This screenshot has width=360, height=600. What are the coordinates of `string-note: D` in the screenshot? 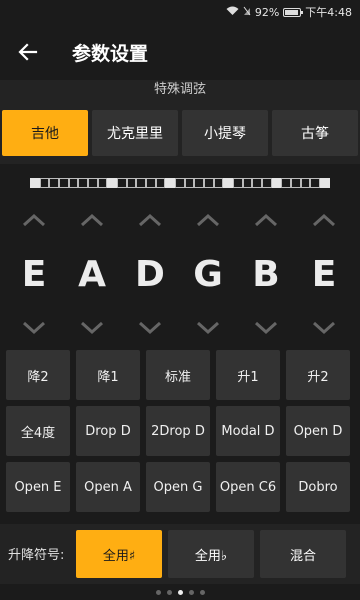 It's located at (150, 274).